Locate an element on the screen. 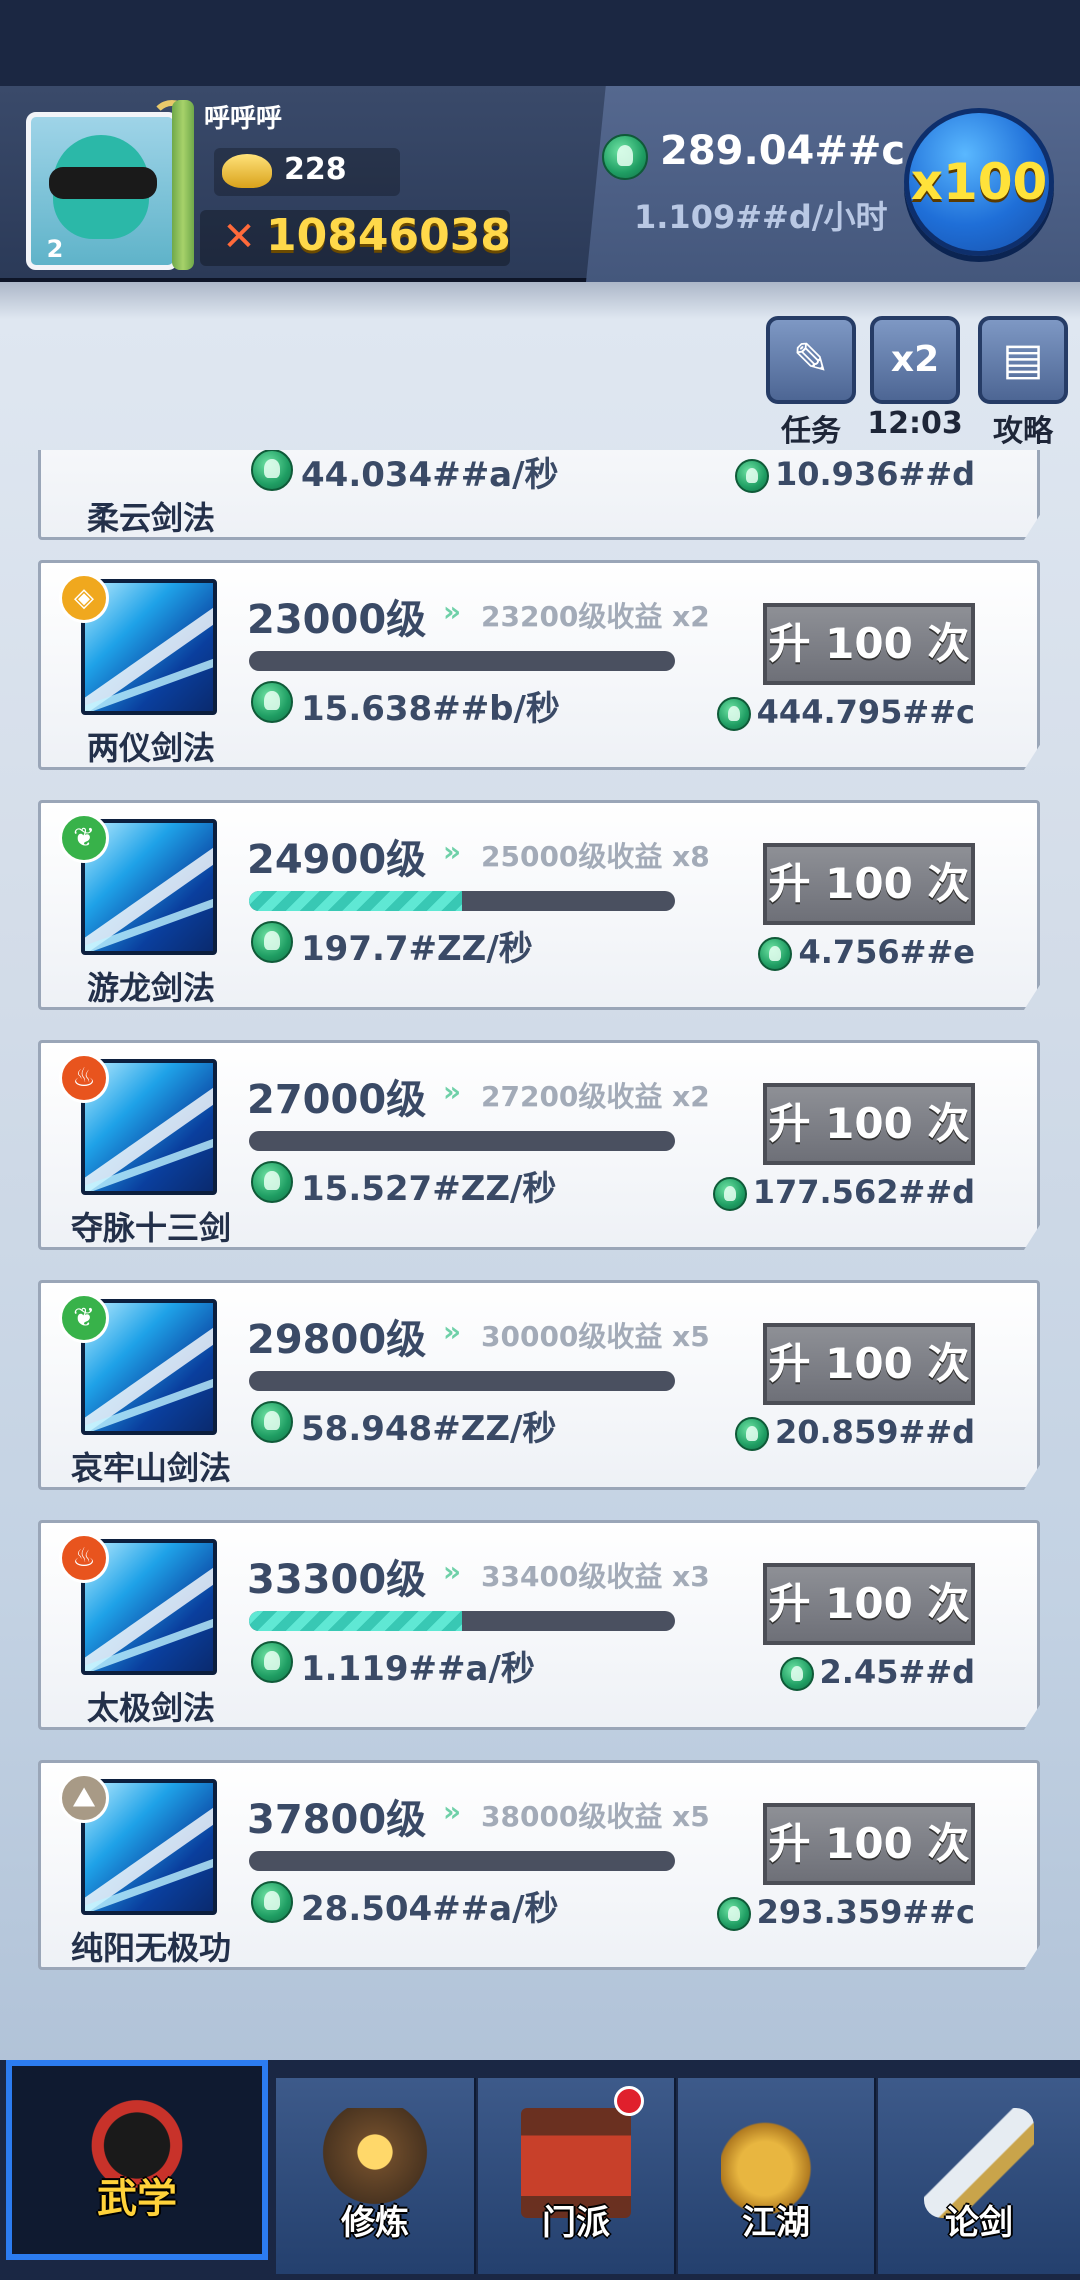 This screenshot has height=2280, width=1080. nav-tab-lunjian: 论剑 is located at coordinates (979, 2176).